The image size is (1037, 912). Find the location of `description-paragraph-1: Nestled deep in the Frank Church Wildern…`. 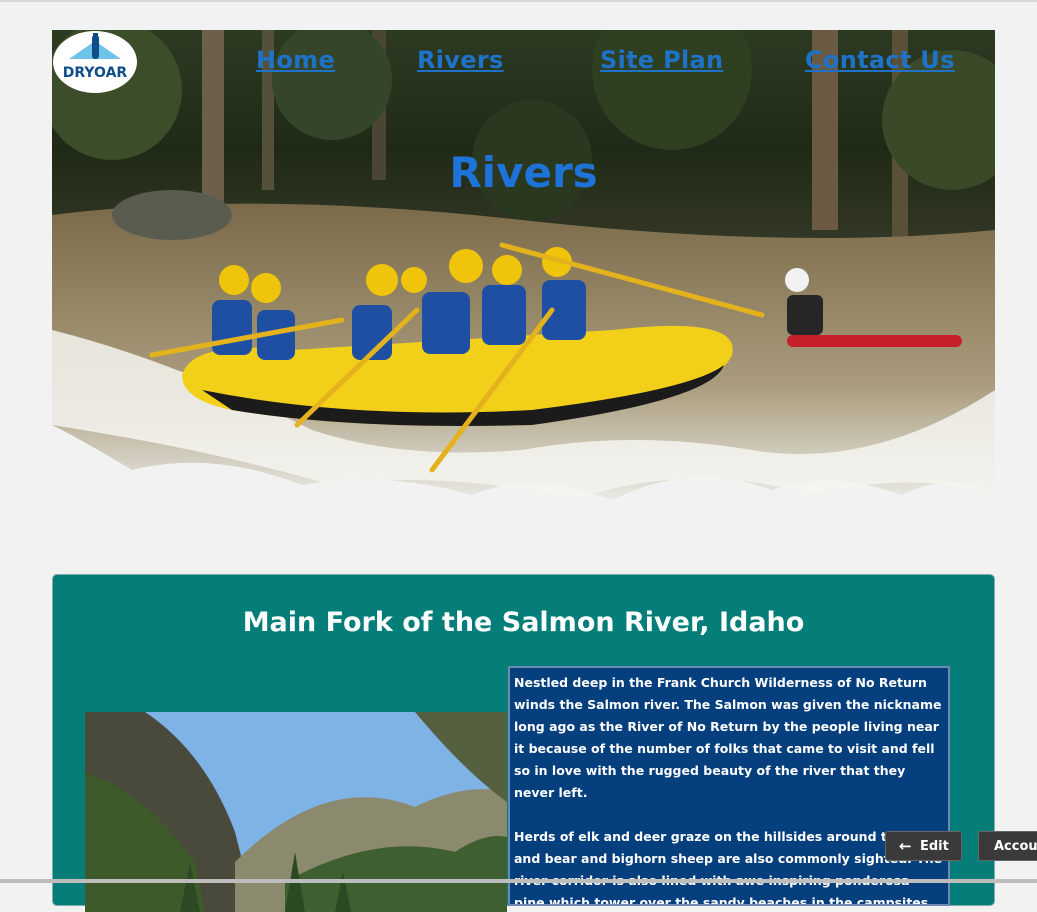

description-paragraph-1: Nestled deep in the Frank Church Wildern… is located at coordinates (728, 737).